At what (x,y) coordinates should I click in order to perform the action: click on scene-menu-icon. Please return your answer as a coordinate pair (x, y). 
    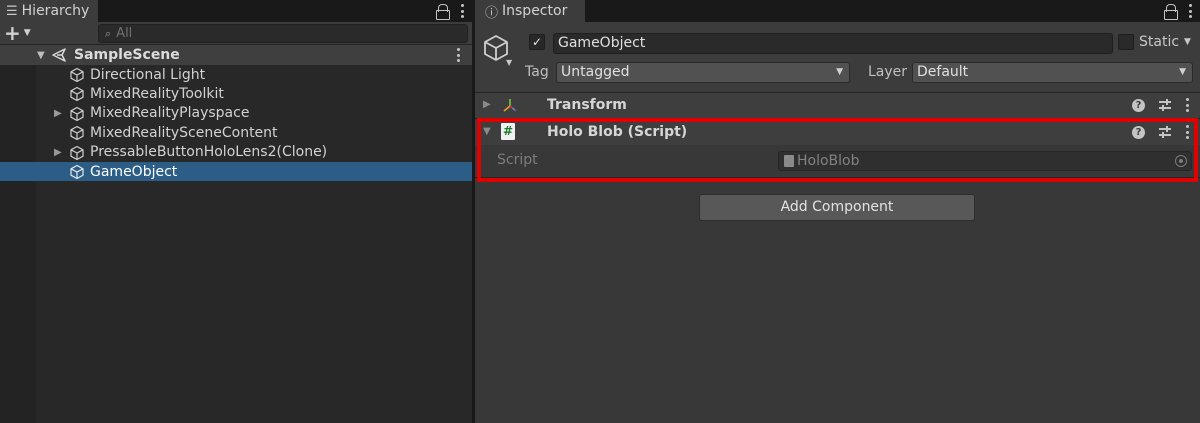
    Looking at the image, I should click on (458, 55).